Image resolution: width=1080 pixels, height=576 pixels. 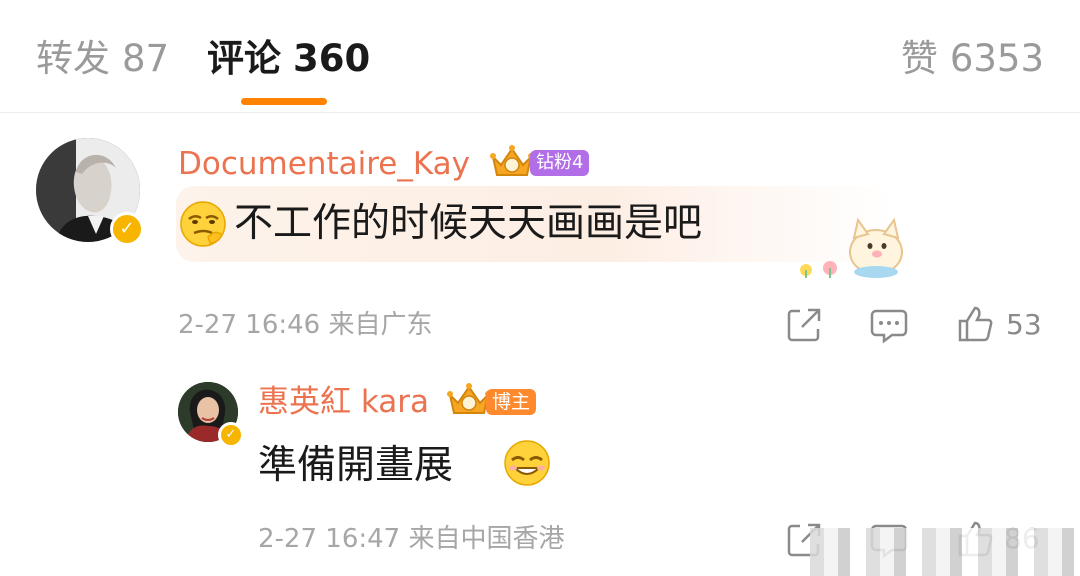 I want to click on reply-timestamp: 2-27 16:47, so click(x=329, y=539).